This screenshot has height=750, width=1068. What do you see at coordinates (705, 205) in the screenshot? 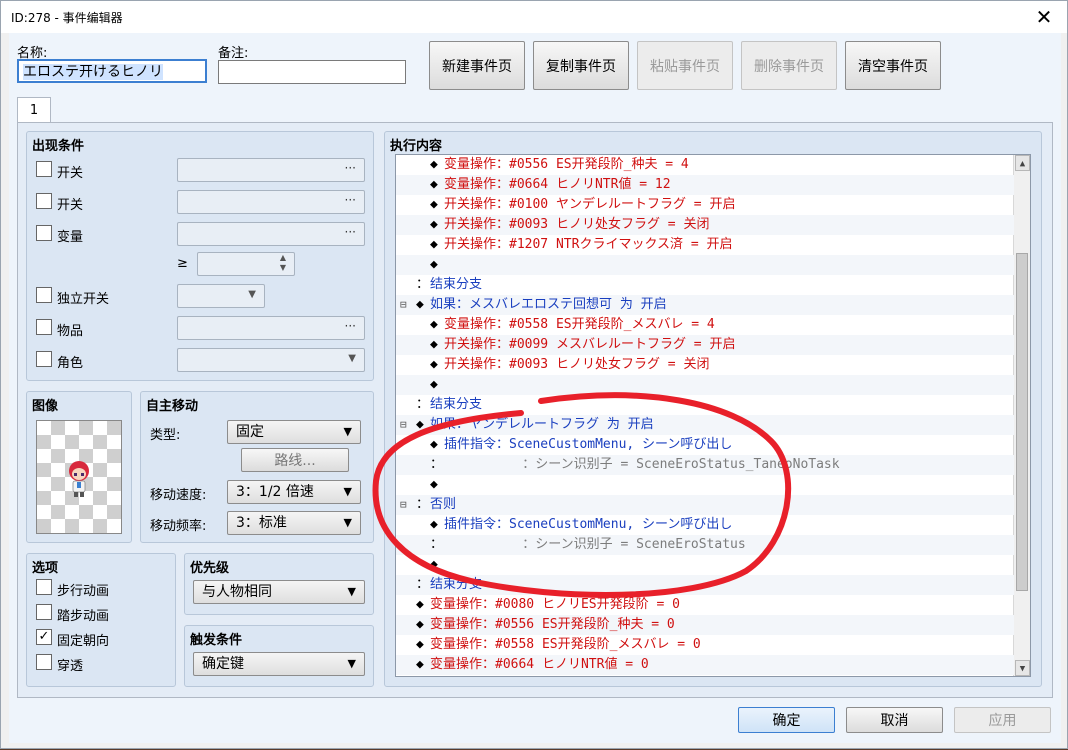
I see `command-row: ◆ 开关操作：#0100 ヤンデレルートフラグ = 开启` at bounding box center [705, 205].